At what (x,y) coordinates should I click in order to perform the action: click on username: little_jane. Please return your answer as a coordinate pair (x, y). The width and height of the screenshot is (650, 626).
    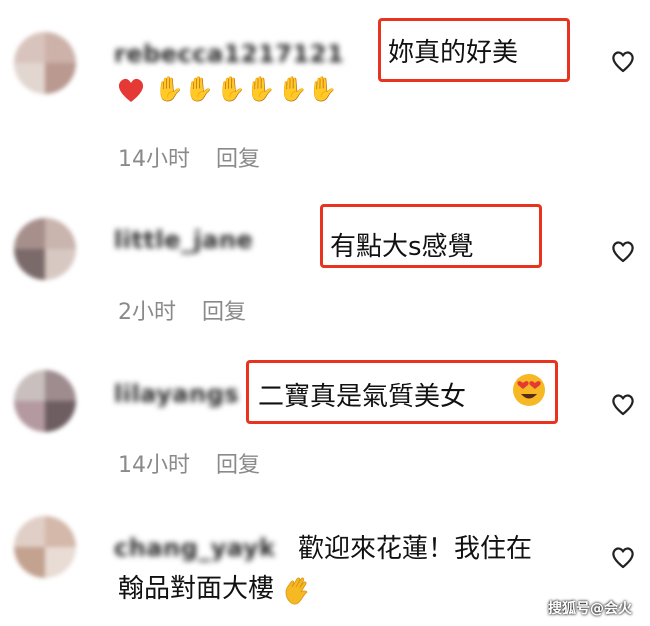
    Looking at the image, I should click on (183, 240).